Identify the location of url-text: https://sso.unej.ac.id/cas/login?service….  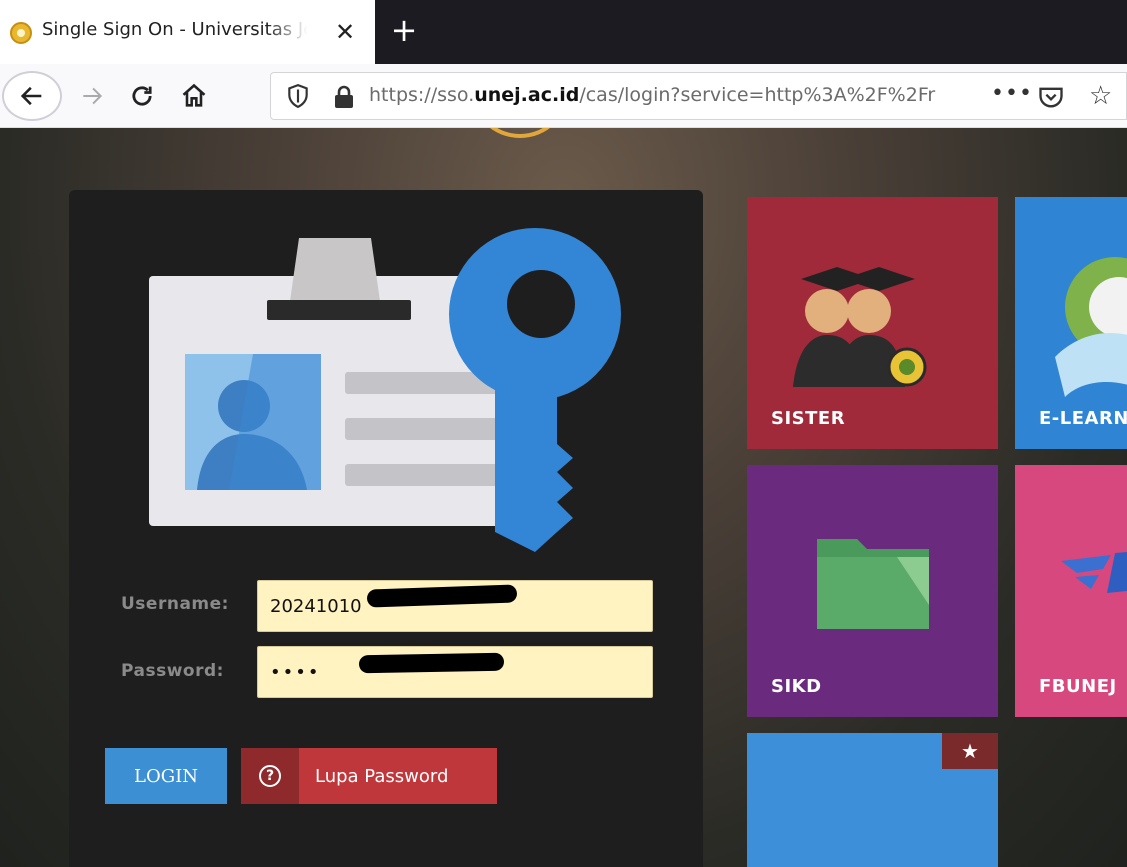
(674, 95).